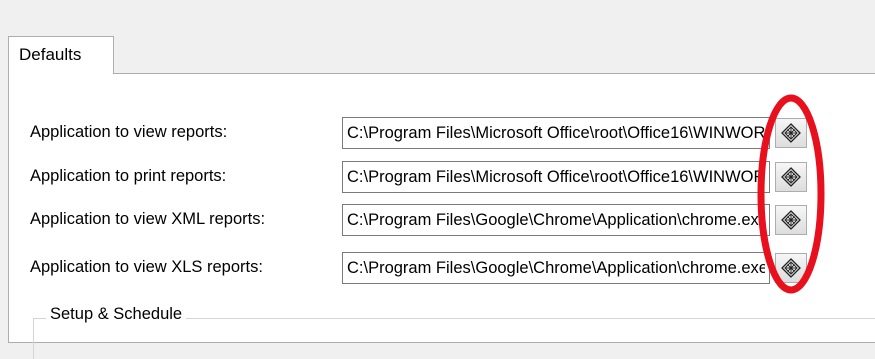 The image size is (875, 359). What do you see at coordinates (146, 267) in the screenshot?
I see `view-xls-reports-label: Application to view XLS reports:` at bounding box center [146, 267].